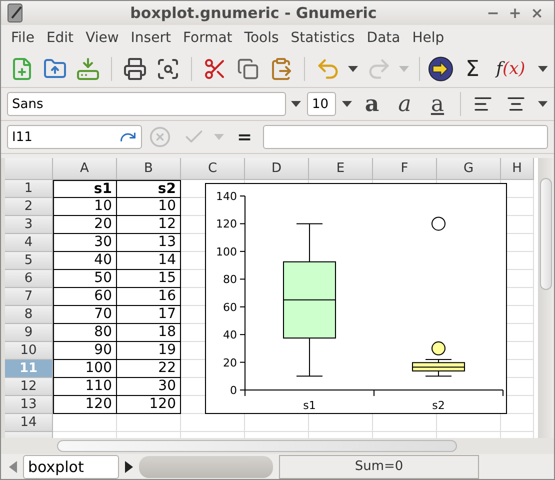 Image resolution: width=555 pixels, height=480 pixels. I want to click on table-cell: s2, so click(149, 189).